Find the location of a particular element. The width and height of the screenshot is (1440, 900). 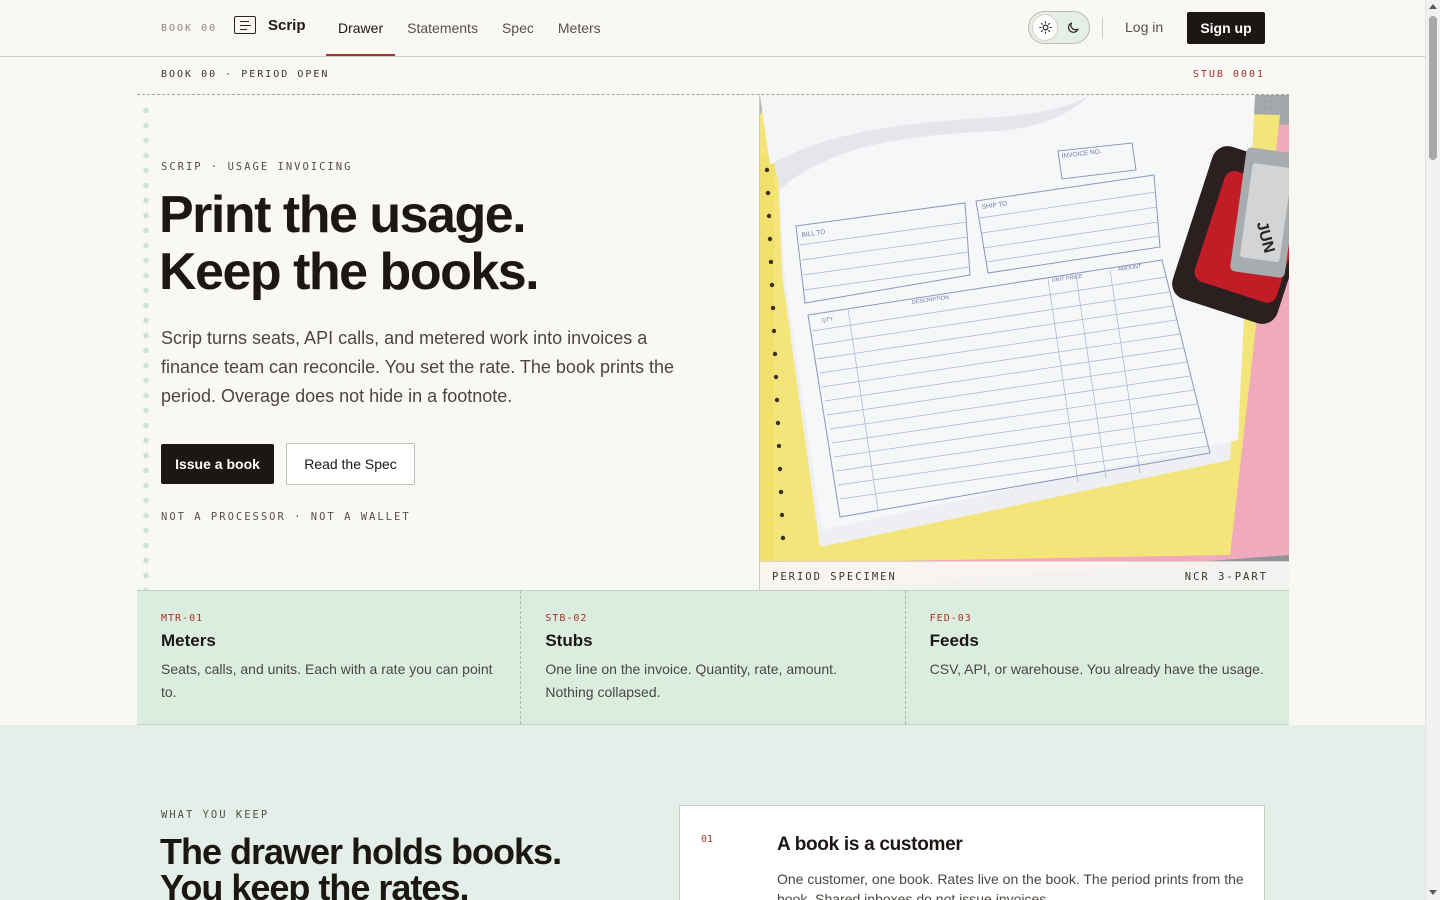

main-nav: Drawer Statements Spec Meters is located at coordinates (469, 28).